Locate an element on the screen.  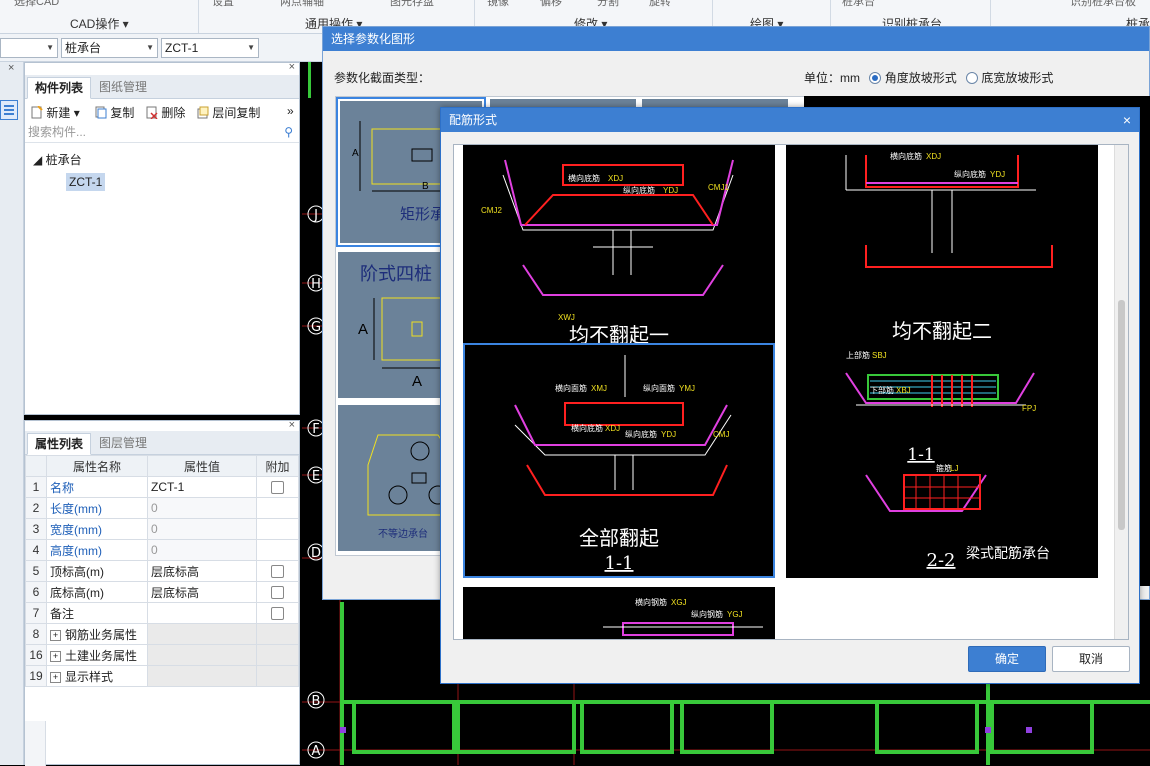
option-no-bend-2: 横向底筋XDJ 纵向底筋YDJ 均不翻起二 1-1 is located at coordinates (942, 257).